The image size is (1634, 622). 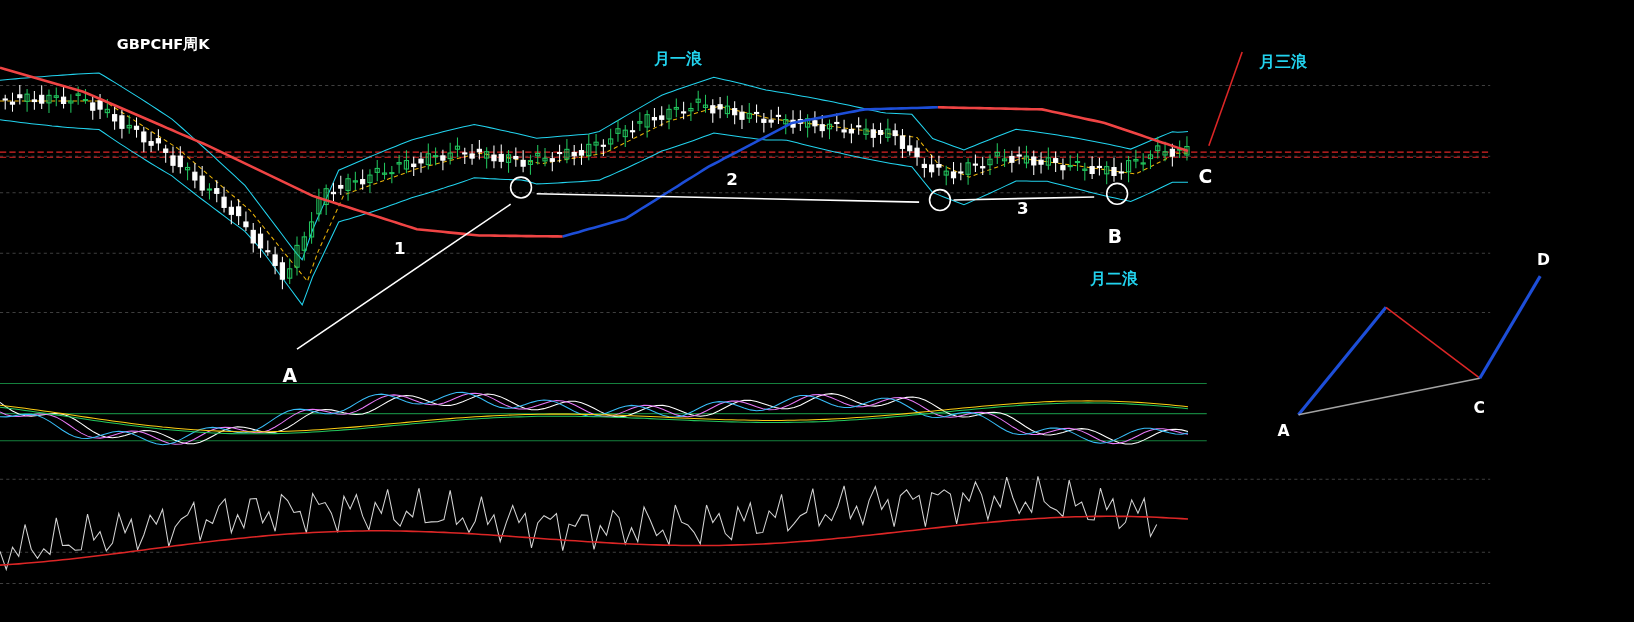 I want to click on diagram-label: A, so click(x=1283, y=430).